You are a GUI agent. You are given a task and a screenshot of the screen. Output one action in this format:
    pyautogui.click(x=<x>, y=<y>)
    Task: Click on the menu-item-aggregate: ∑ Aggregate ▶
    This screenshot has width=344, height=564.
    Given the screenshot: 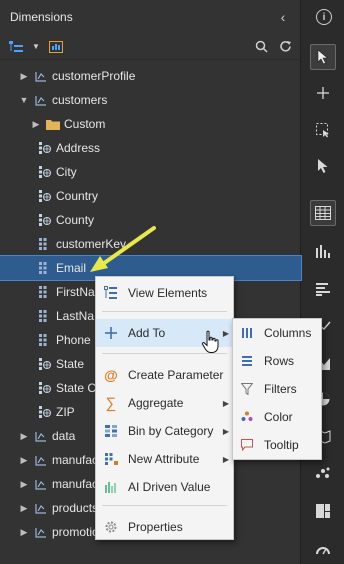 What is the action you would take?
    pyautogui.click(x=165, y=403)
    